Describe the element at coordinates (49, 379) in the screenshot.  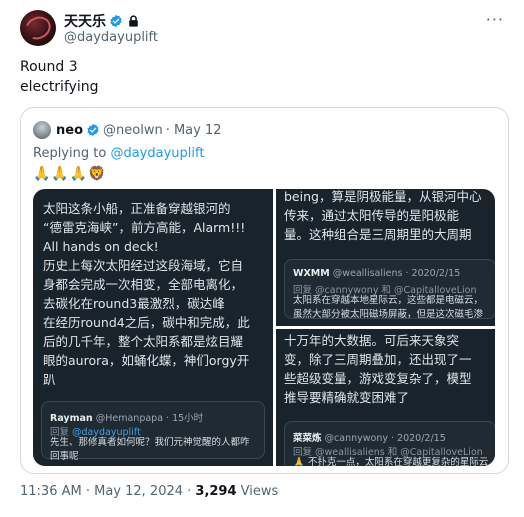
I see `image-left-line: 趴` at that location.